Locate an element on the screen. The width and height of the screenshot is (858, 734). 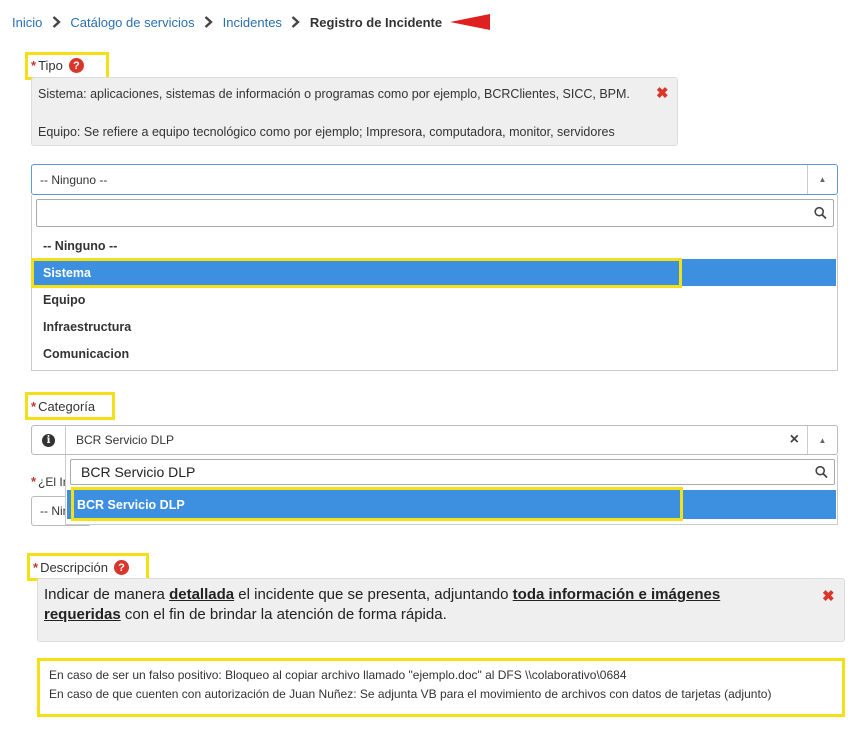
tipo-label: * Tipo ? is located at coordinates (57, 65).